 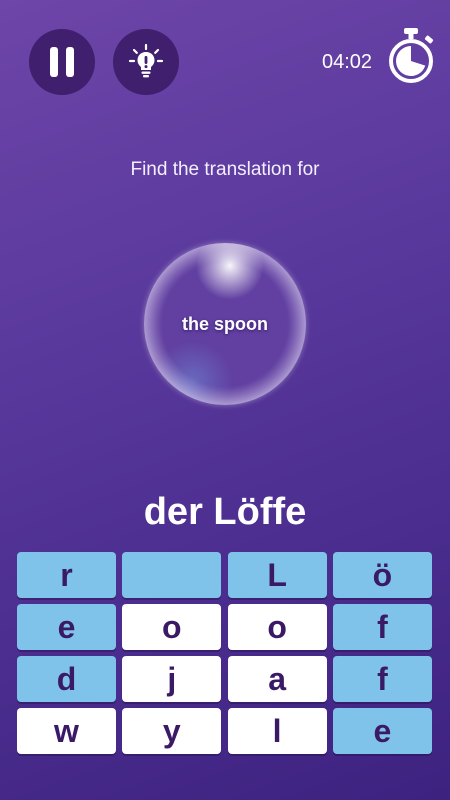 I want to click on letter-tile: l, so click(x=277, y=731).